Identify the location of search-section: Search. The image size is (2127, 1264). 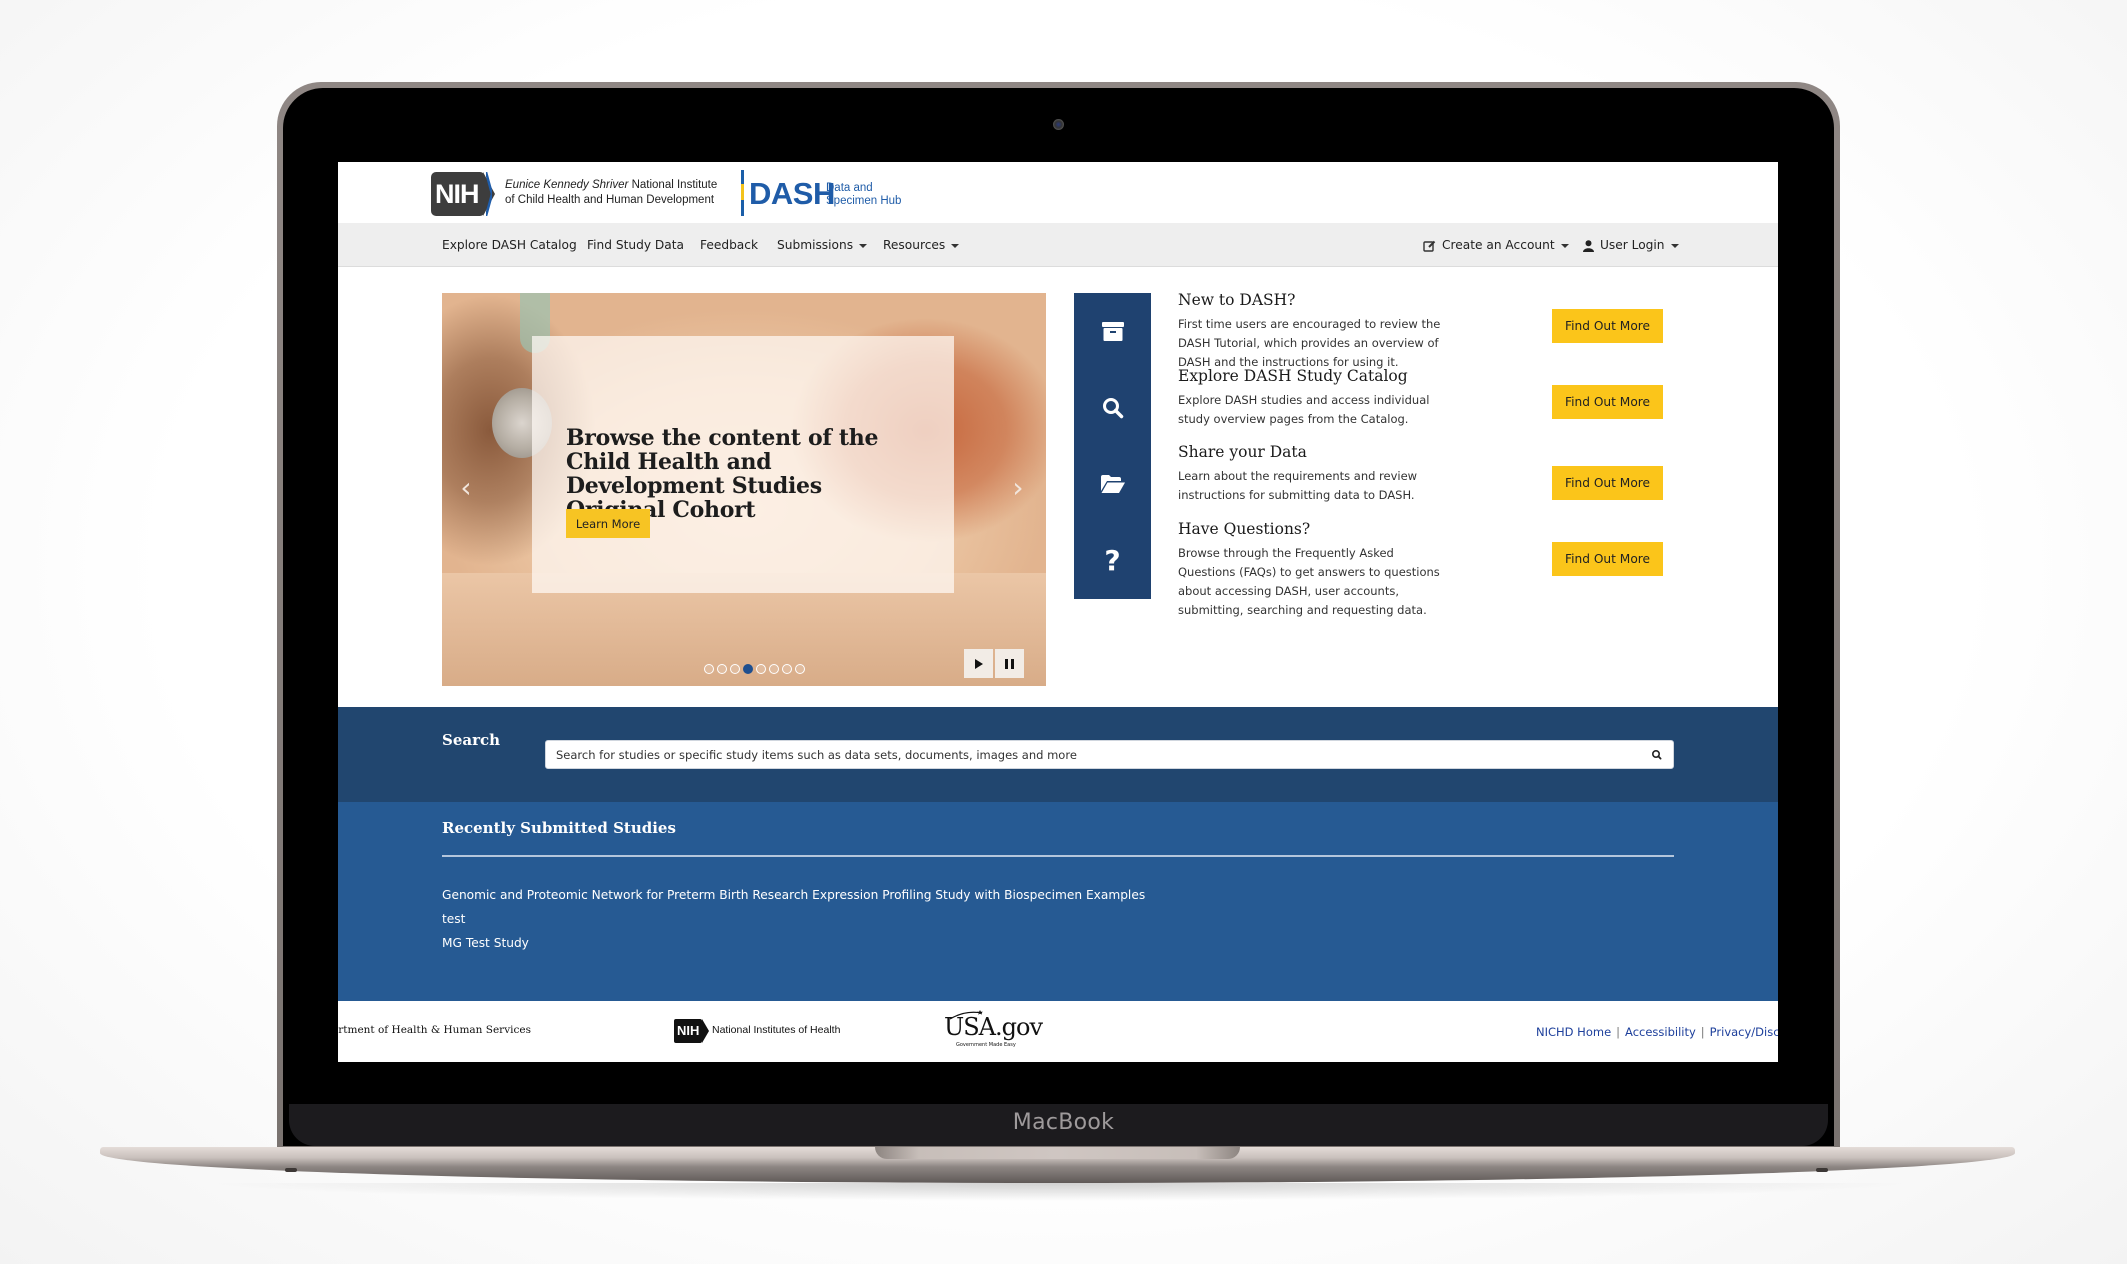
(1058, 754).